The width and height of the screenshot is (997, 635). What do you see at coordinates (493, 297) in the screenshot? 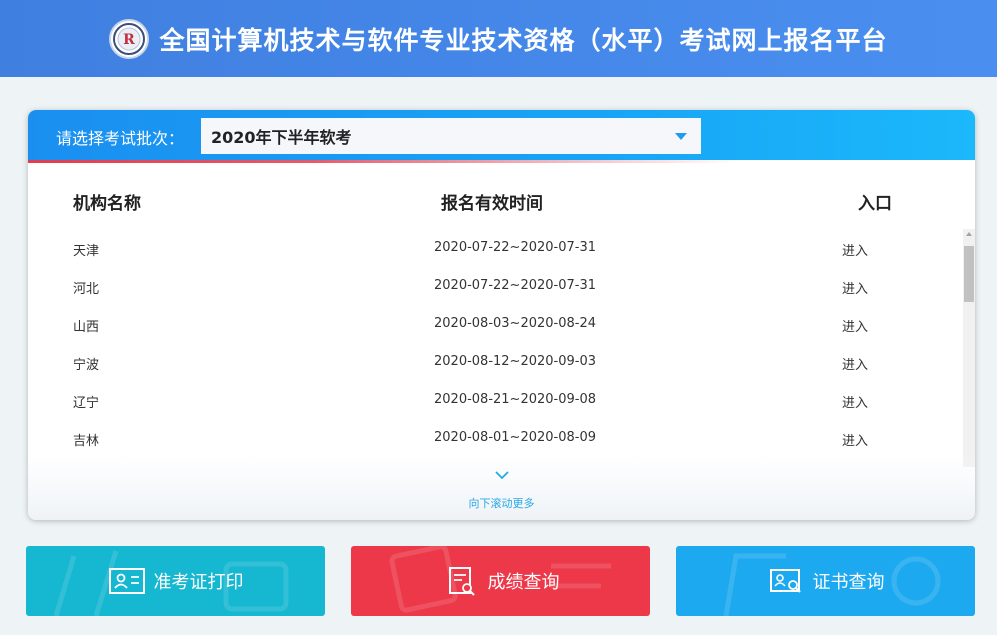
I see `table-row: 河北 2020-07-22~2020-07-31 进入` at bounding box center [493, 297].